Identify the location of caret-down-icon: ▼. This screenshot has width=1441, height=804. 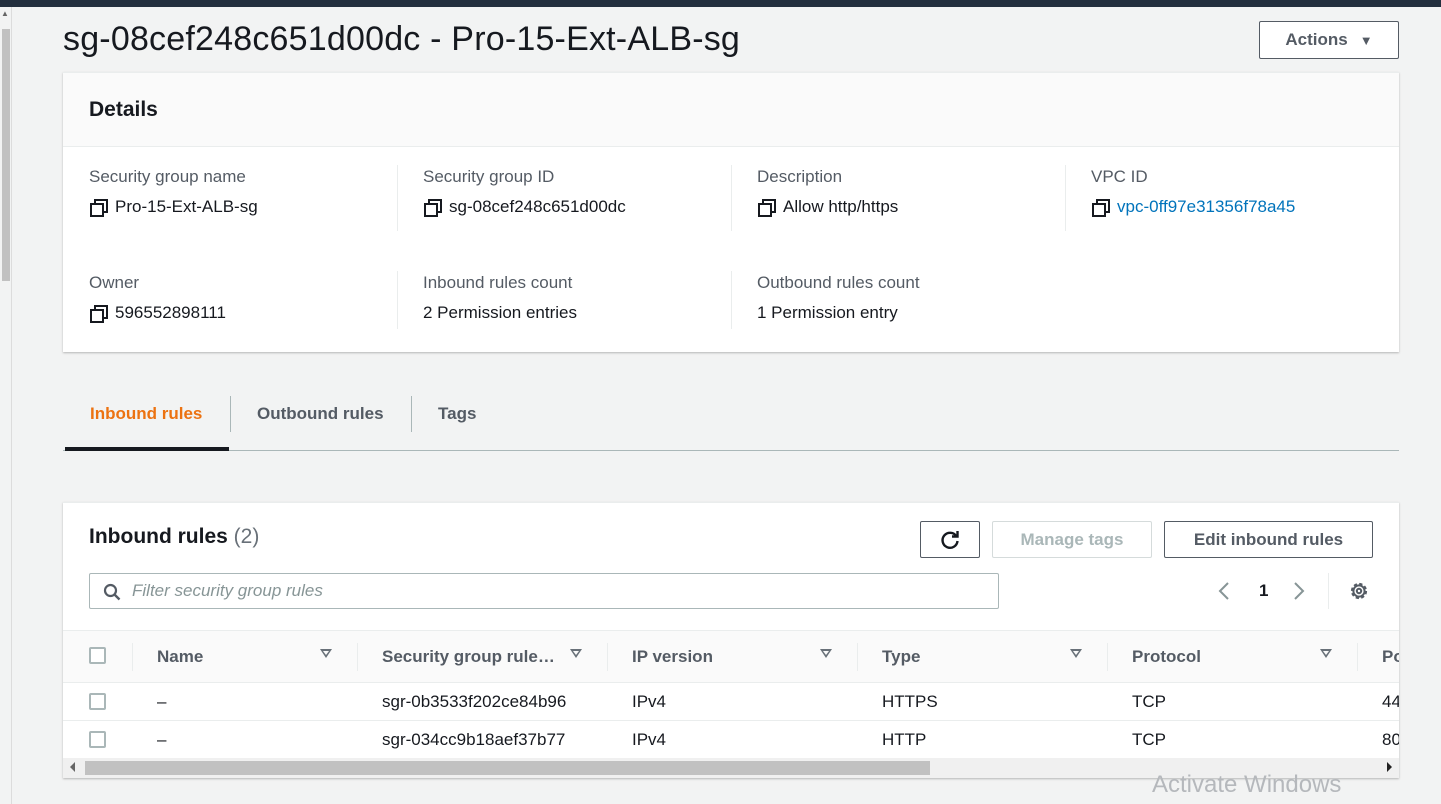
(1366, 40).